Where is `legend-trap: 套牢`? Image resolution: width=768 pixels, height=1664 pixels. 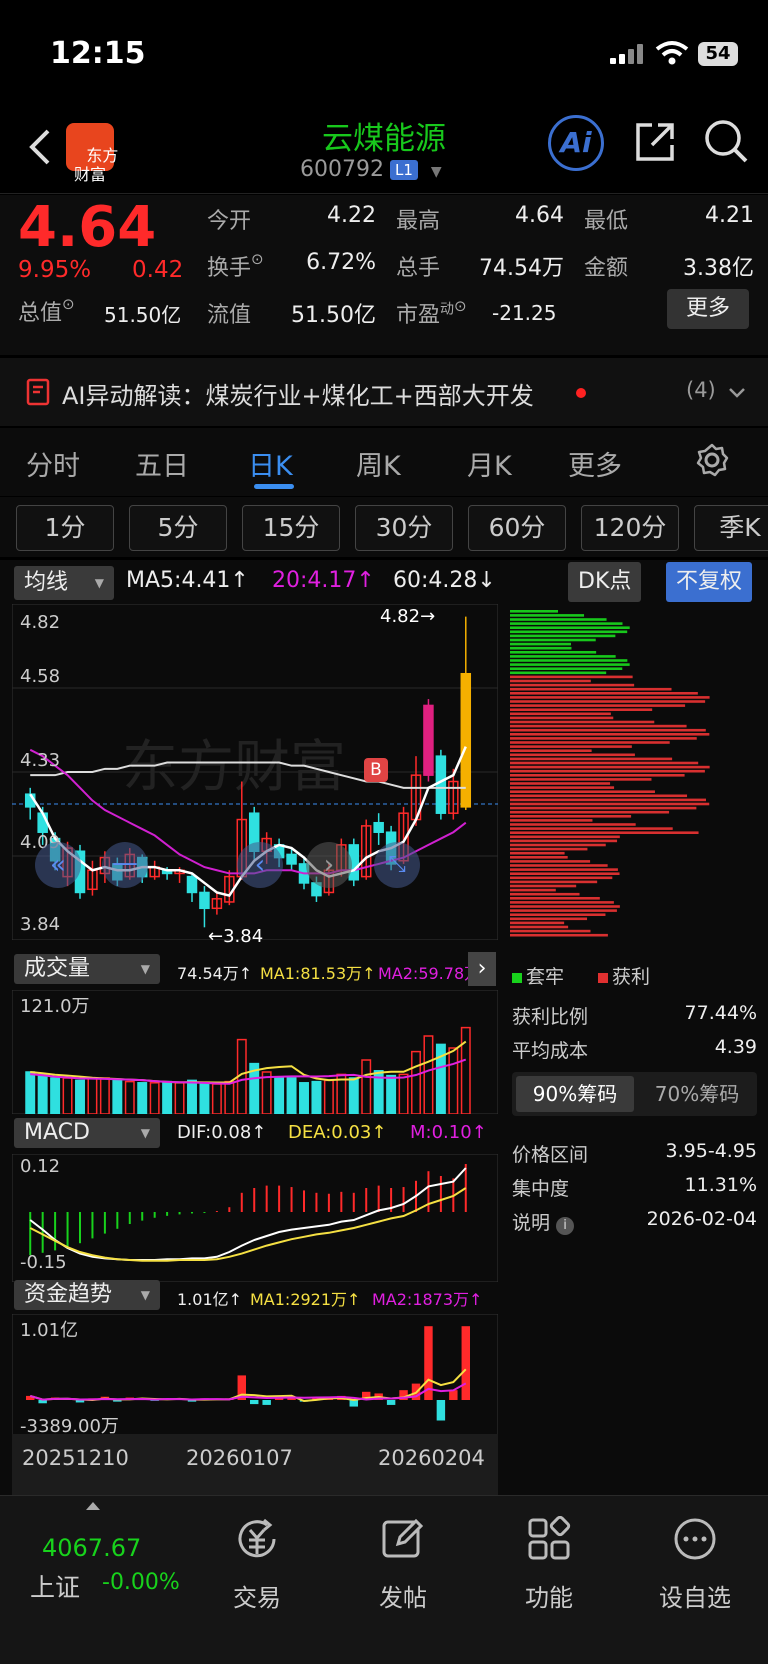
legend-trap: 套牢 is located at coordinates (538, 975).